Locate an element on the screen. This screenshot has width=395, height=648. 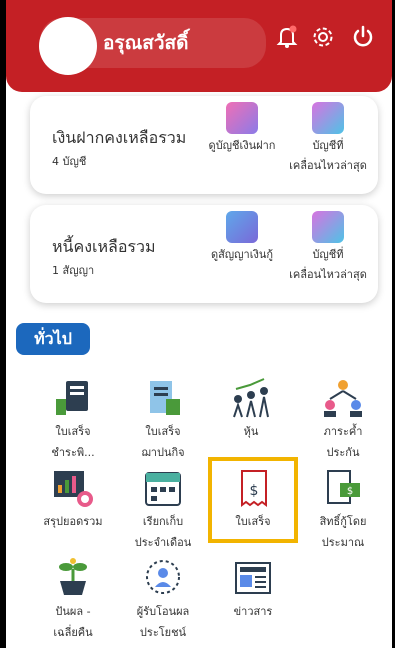
menu-label: ผู้รับโอนผล is located at coordinates (163, 611).